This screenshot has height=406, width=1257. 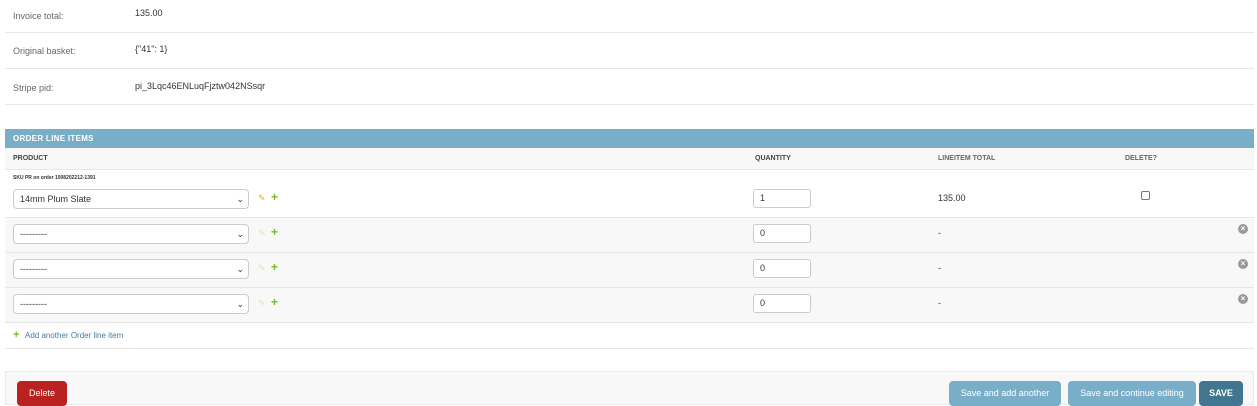 I want to click on save-button: SAVE, so click(x=1221, y=393).